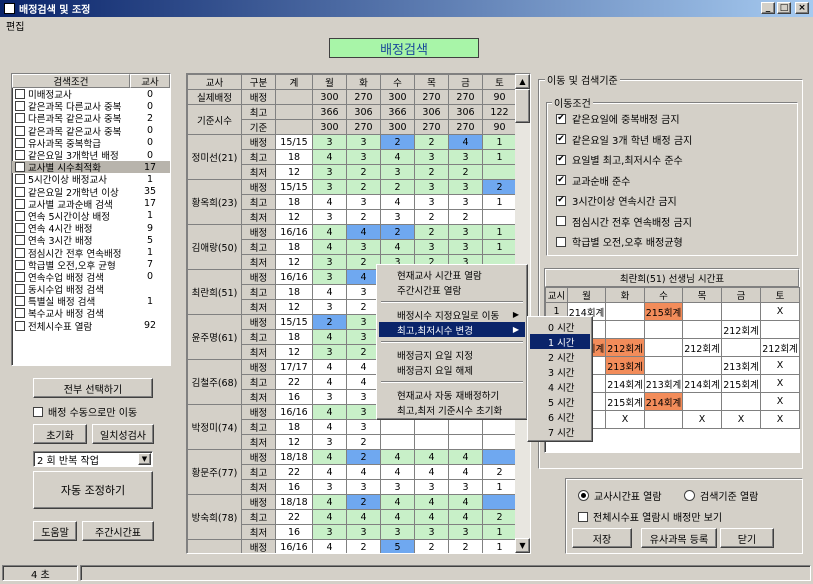 Image resolution: width=813 pixels, height=584 pixels. Describe the element at coordinates (85, 411) in the screenshot. I see `manual-only-checkbox: 배정 수동으로만 이동` at that location.